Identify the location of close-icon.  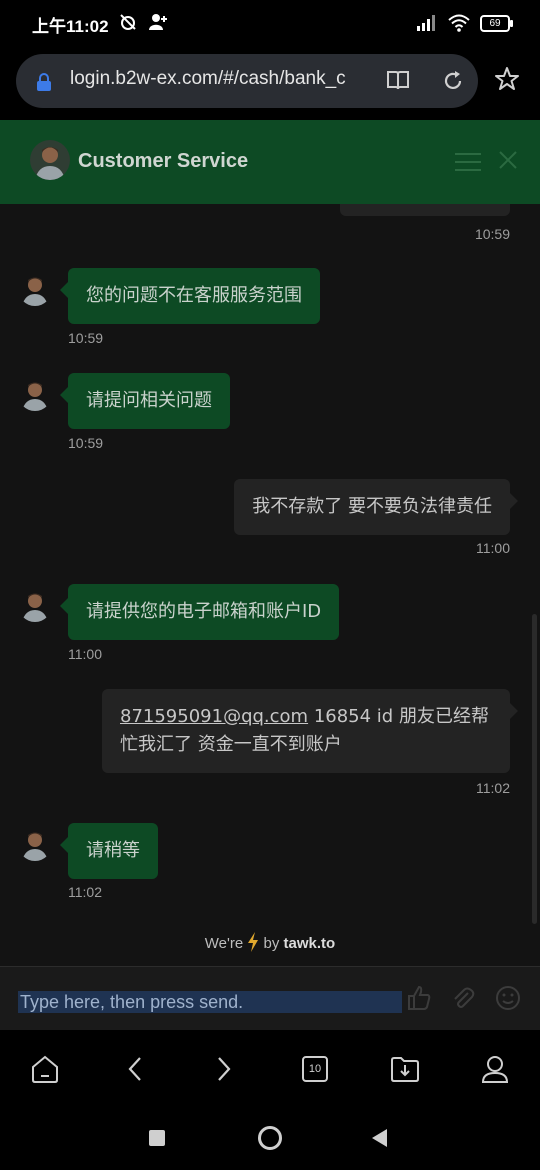
(508, 160).